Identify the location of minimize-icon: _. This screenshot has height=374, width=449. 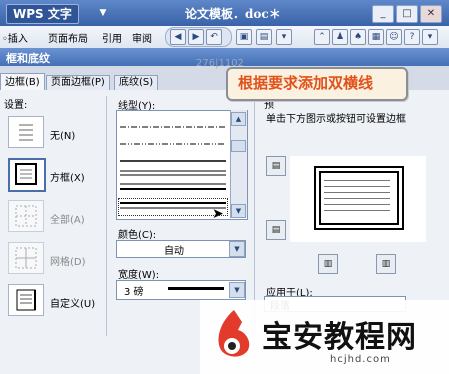
(383, 14).